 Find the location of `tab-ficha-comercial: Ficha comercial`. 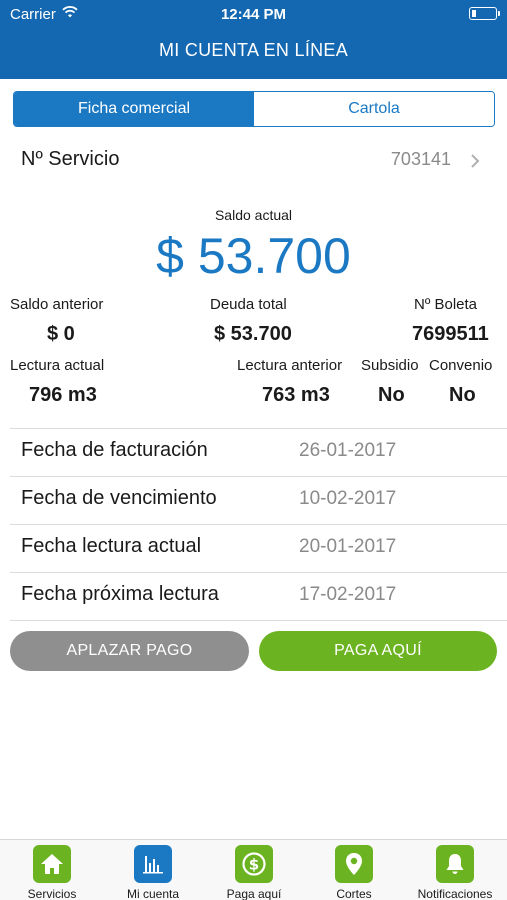

tab-ficha-comercial: Ficha comercial is located at coordinates (134, 109).